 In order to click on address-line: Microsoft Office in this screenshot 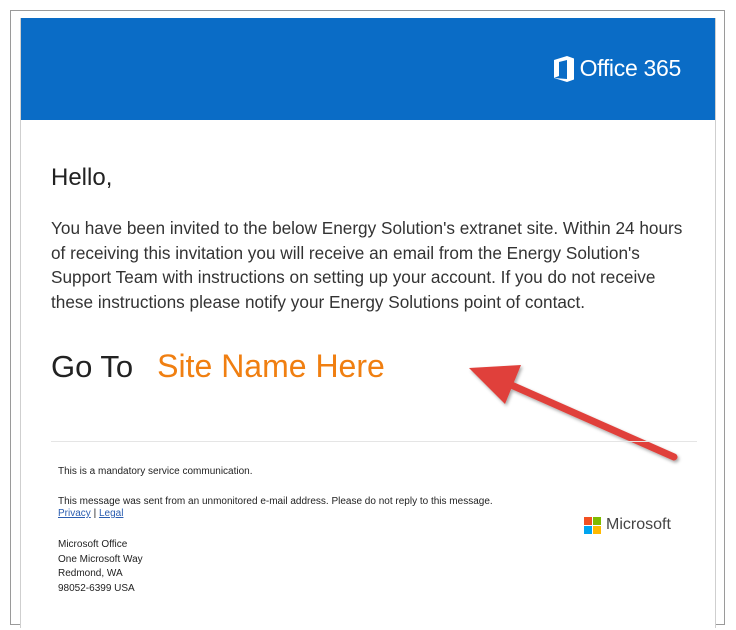, I will do `click(93, 544)`.